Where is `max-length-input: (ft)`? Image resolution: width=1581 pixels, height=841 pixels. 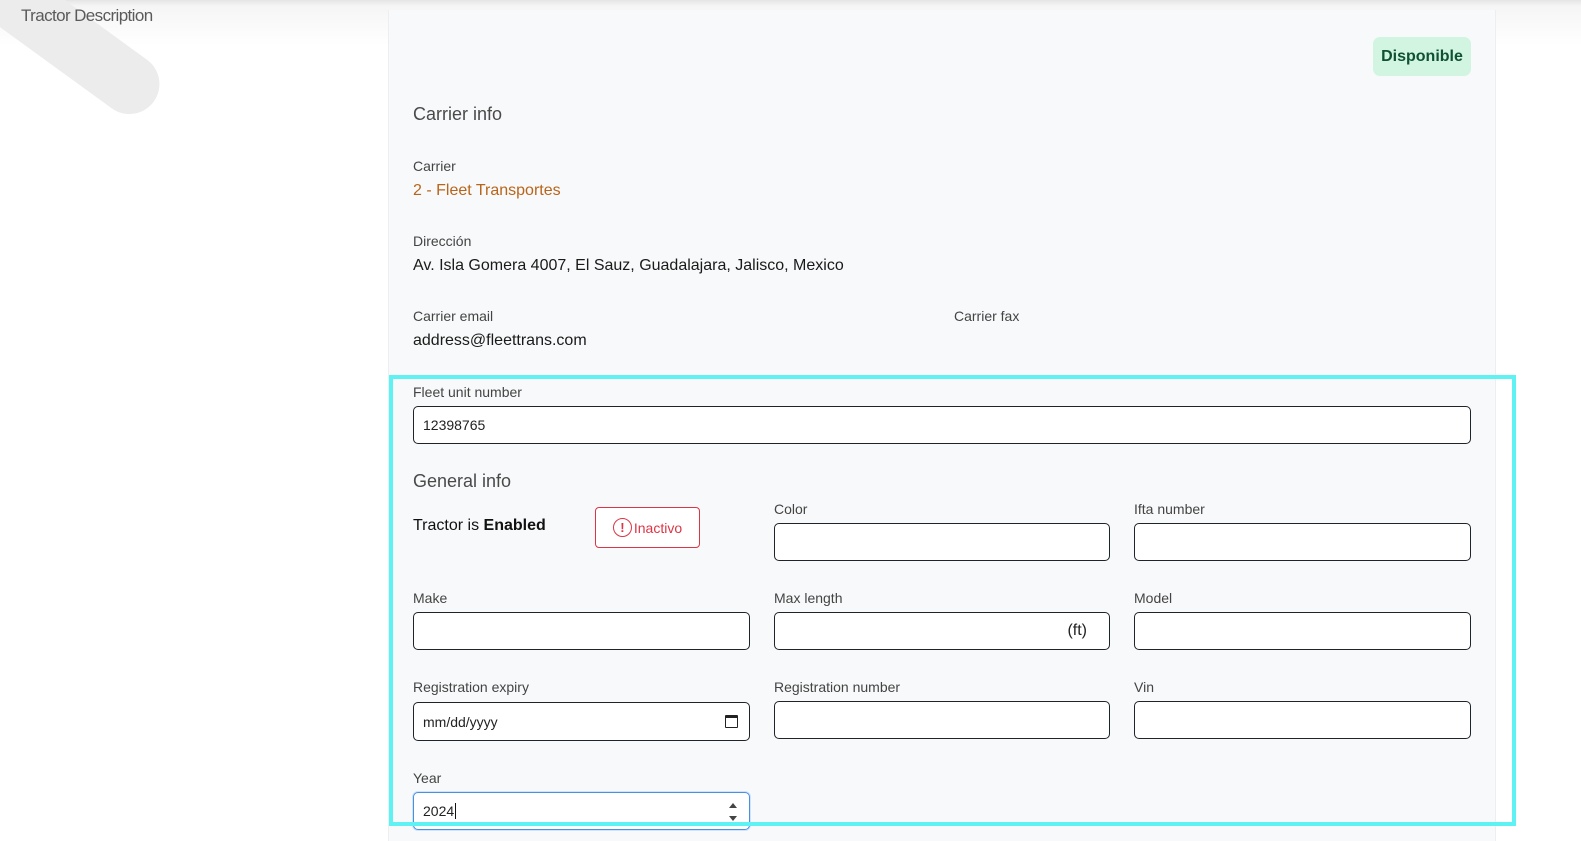 max-length-input: (ft) is located at coordinates (942, 631).